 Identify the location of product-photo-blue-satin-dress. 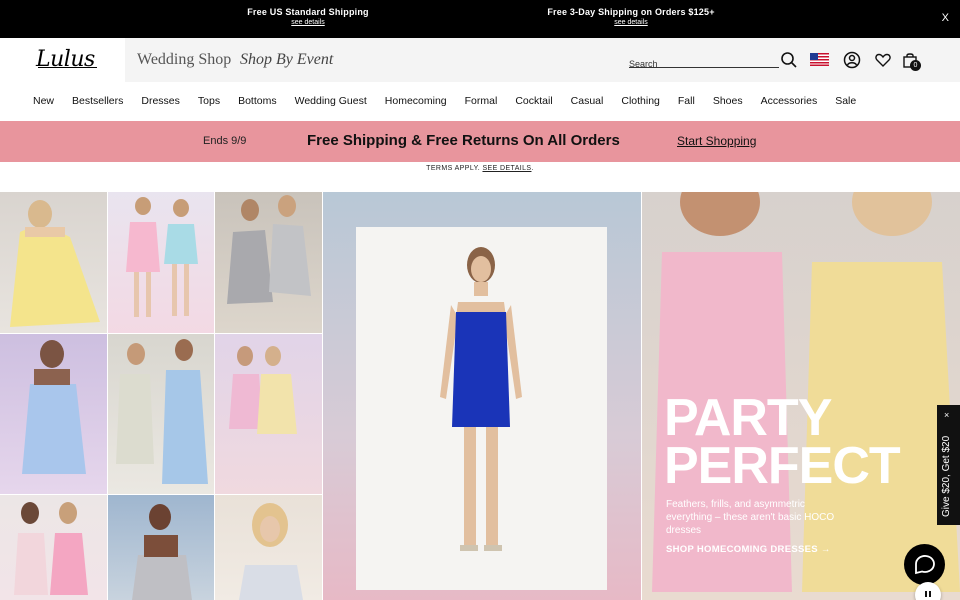
(53, 414).